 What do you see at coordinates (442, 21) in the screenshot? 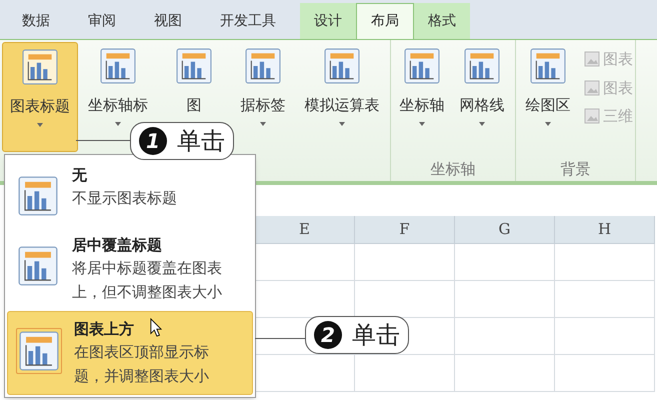
I see `ribbon-tab: 格式` at bounding box center [442, 21].